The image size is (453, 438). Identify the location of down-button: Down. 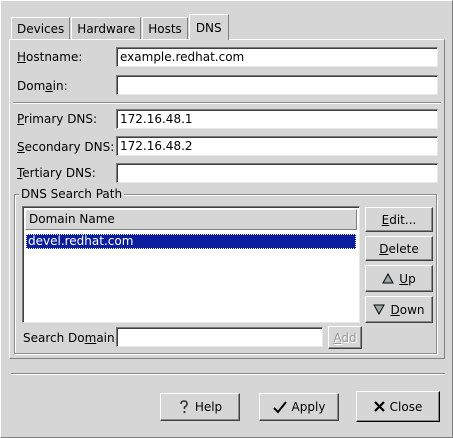
(399, 309).